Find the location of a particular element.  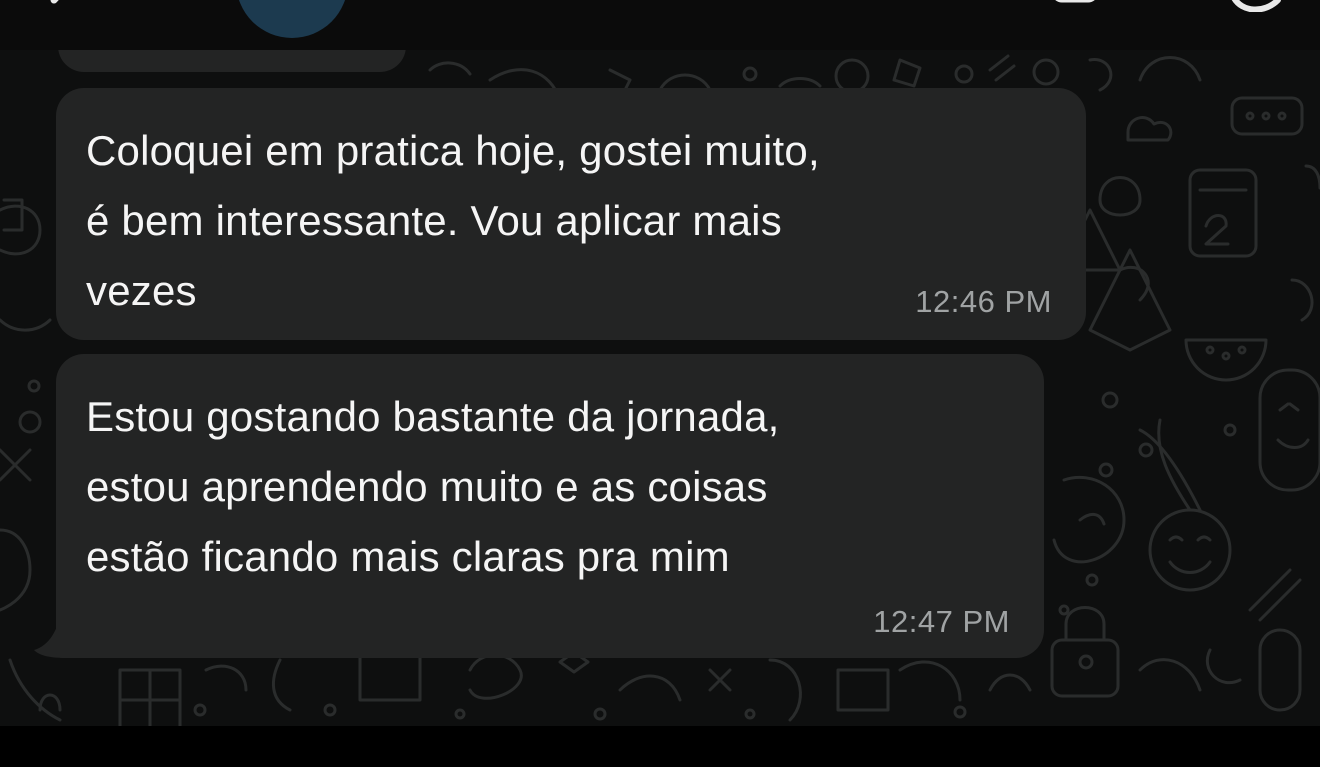

message-line: estão ficando mais claras pra mim is located at coordinates (408, 556).